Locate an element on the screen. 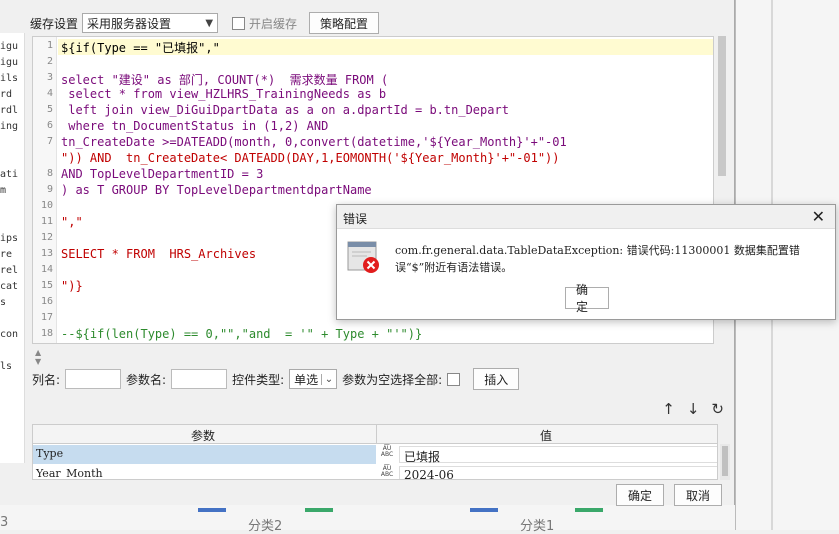 The height and width of the screenshot is (534, 839). line-number: 18 is located at coordinates (46, 333).